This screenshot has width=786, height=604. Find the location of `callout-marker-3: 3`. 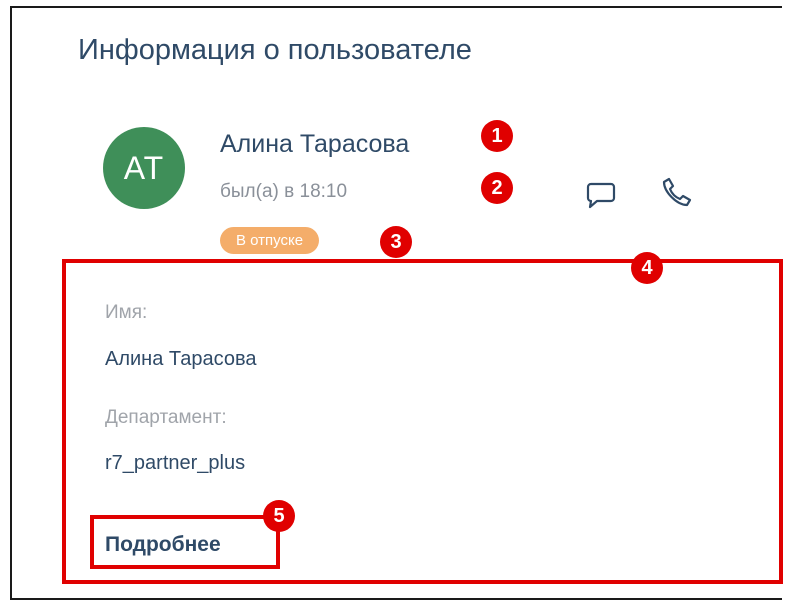

callout-marker-3: 3 is located at coordinates (396, 242).